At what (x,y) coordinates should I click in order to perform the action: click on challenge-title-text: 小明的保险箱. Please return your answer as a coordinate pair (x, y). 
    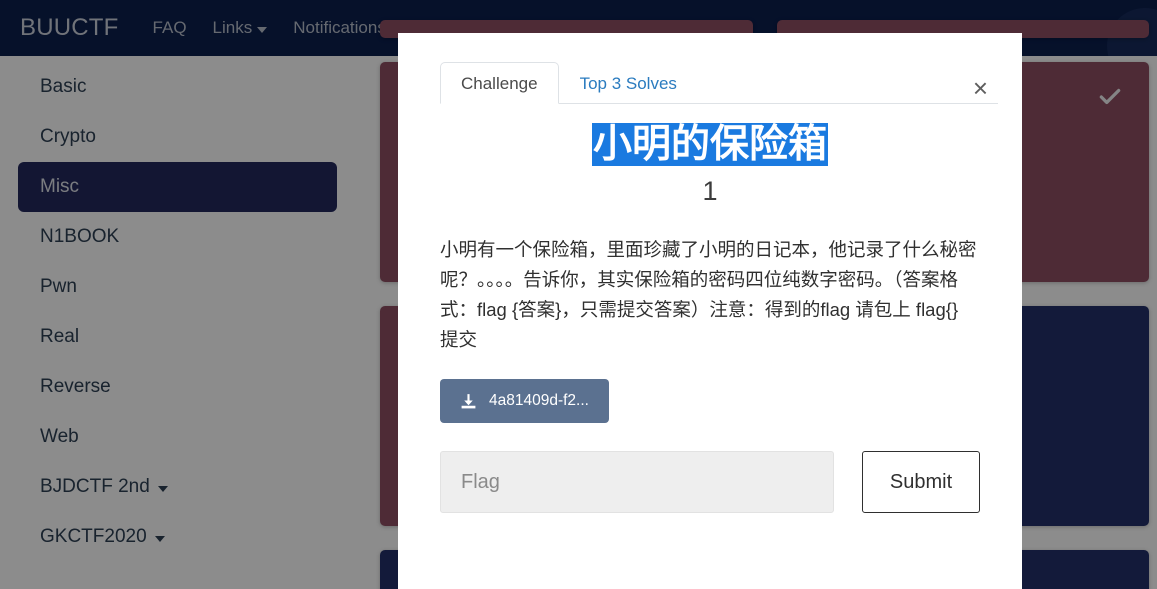
    Looking at the image, I should click on (709, 144).